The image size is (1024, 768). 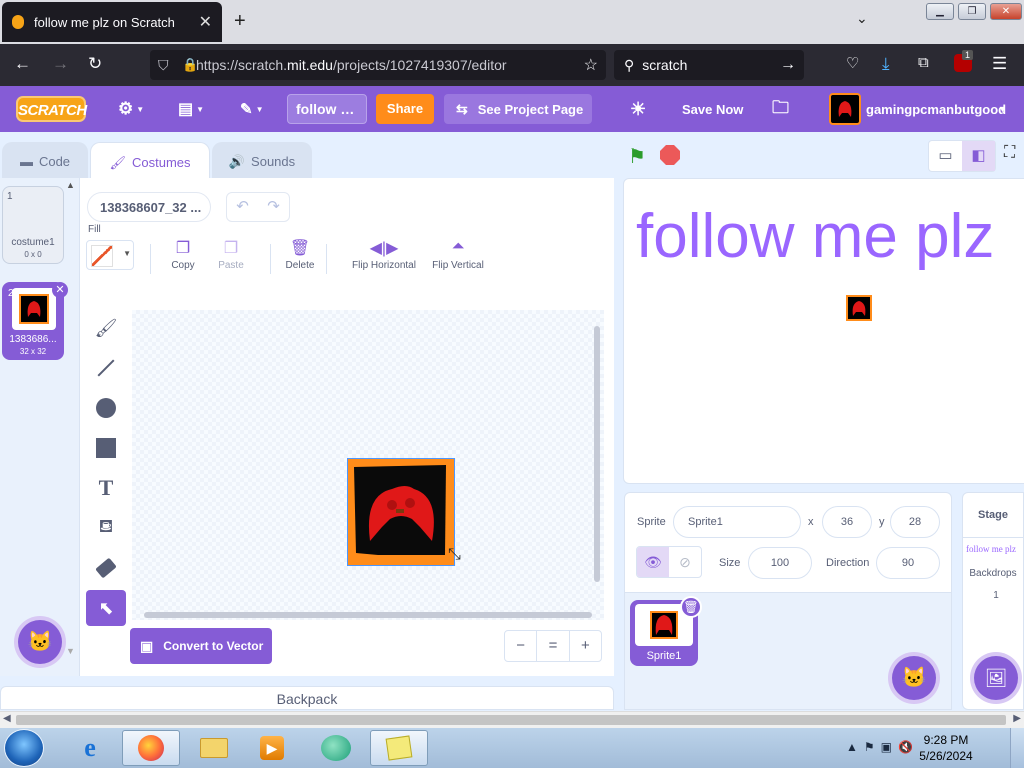 What do you see at coordinates (845, 109) in the screenshot?
I see `avatar` at bounding box center [845, 109].